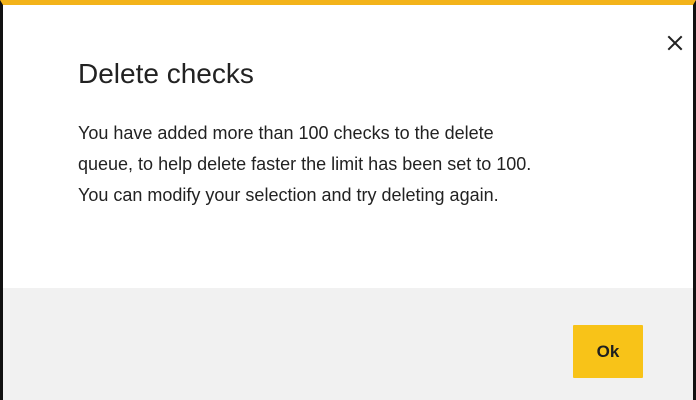 This screenshot has width=696, height=400. What do you see at coordinates (166, 73) in the screenshot?
I see `dialog-title: Delete checks` at bounding box center [166, 73].